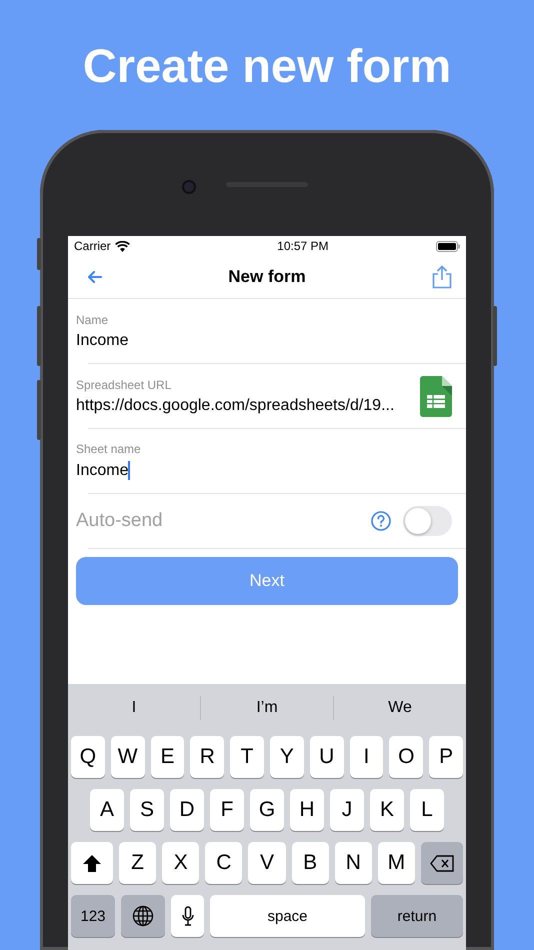  What do you see at coordinates (396, 863) in the screenshot?
I see `keyboard-key: M` at bounding box center [396, 863].